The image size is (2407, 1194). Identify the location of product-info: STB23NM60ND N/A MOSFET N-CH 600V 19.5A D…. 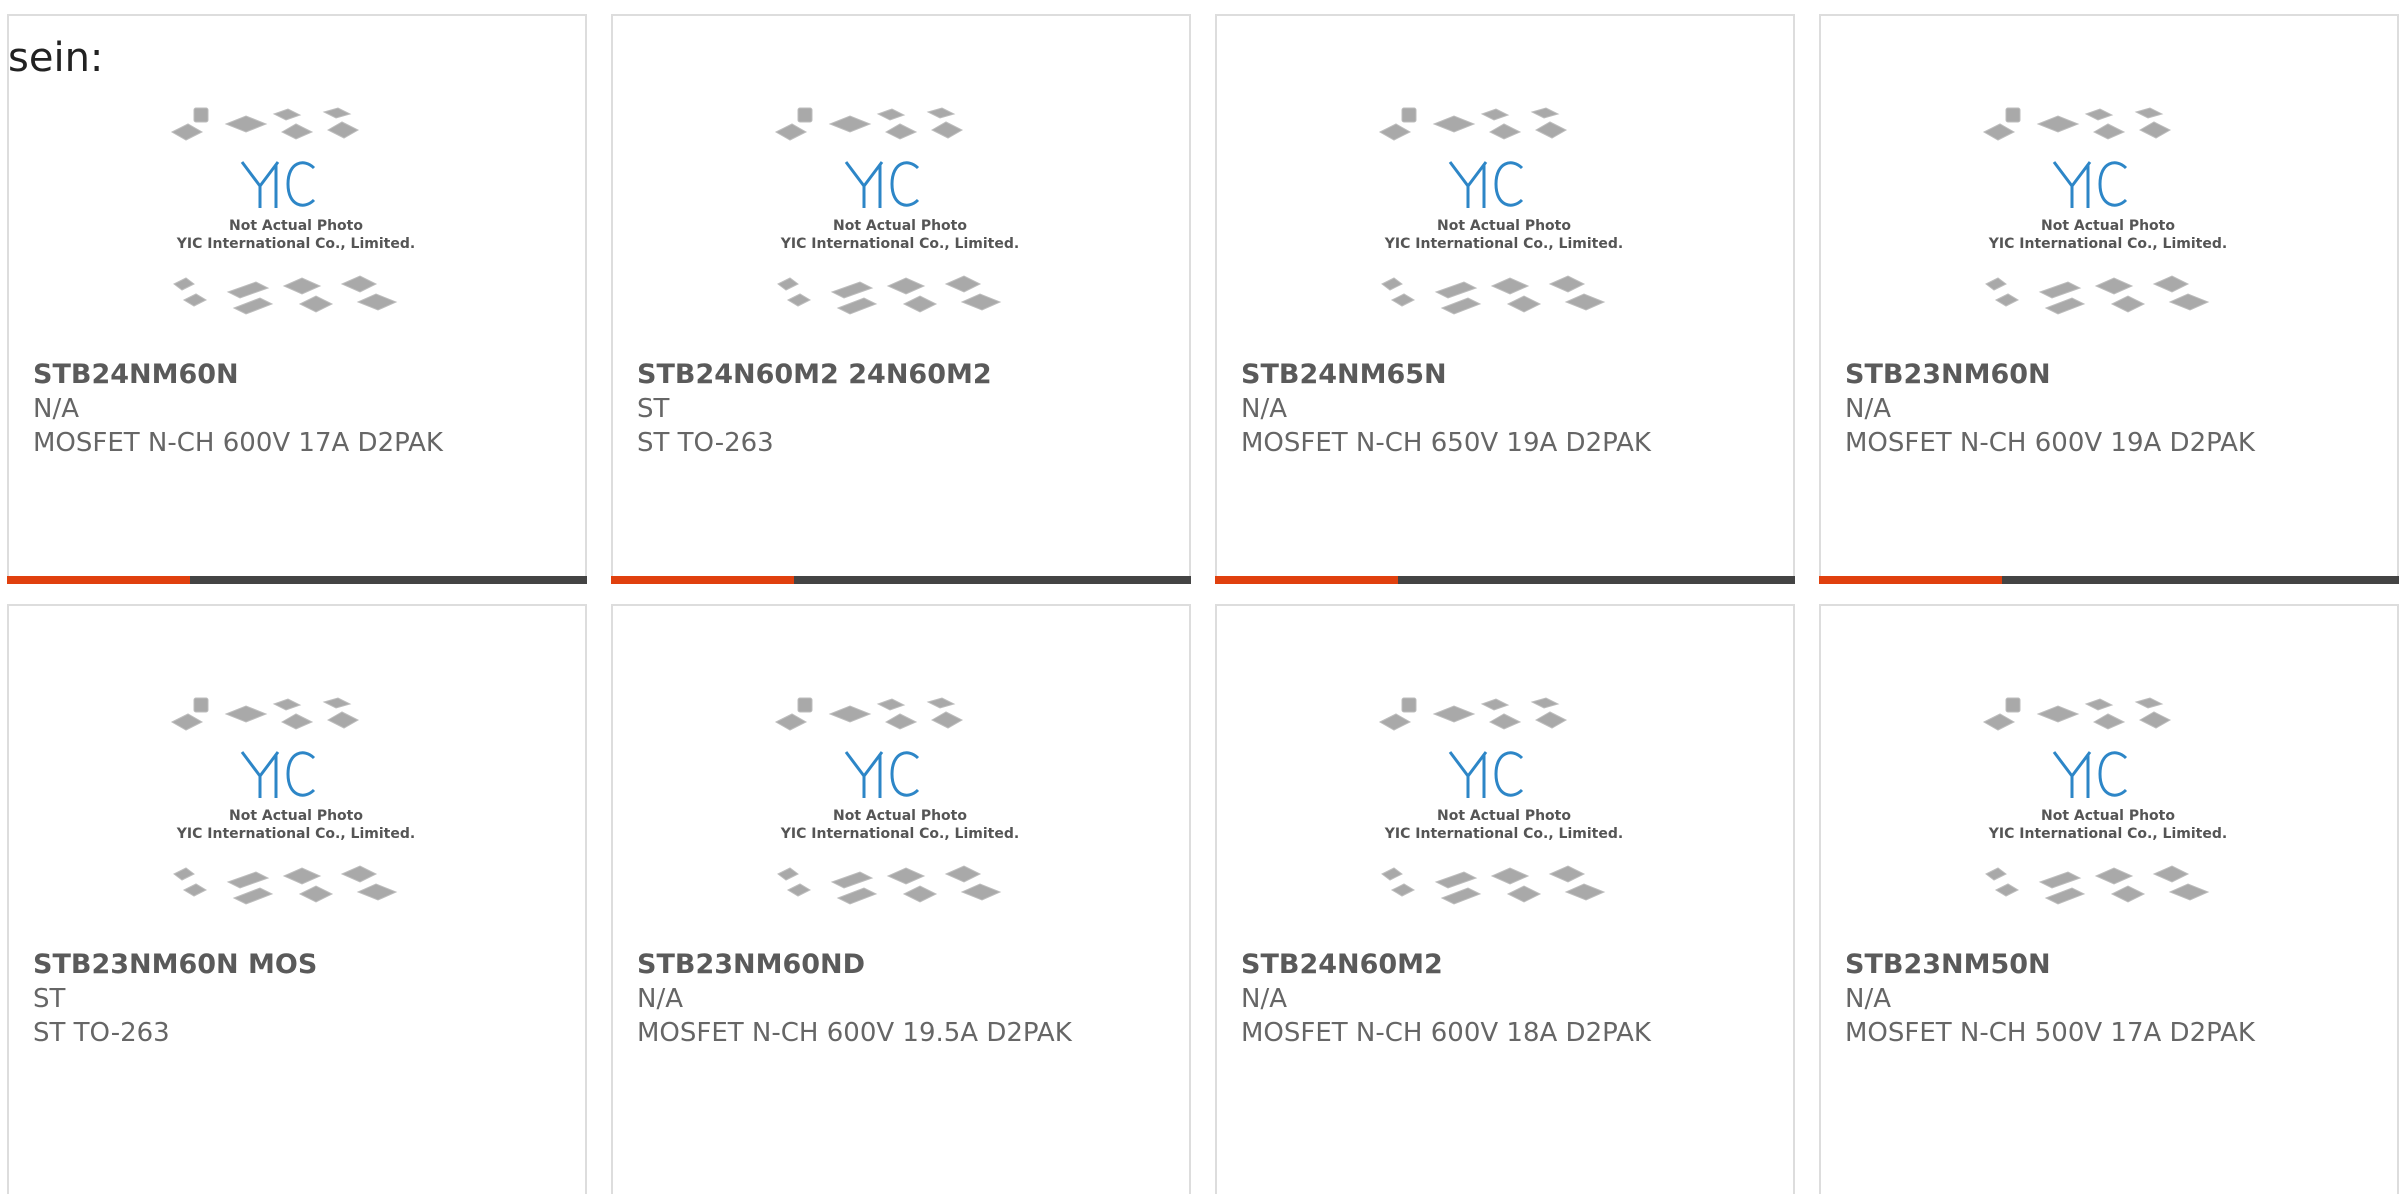
(908, 999).